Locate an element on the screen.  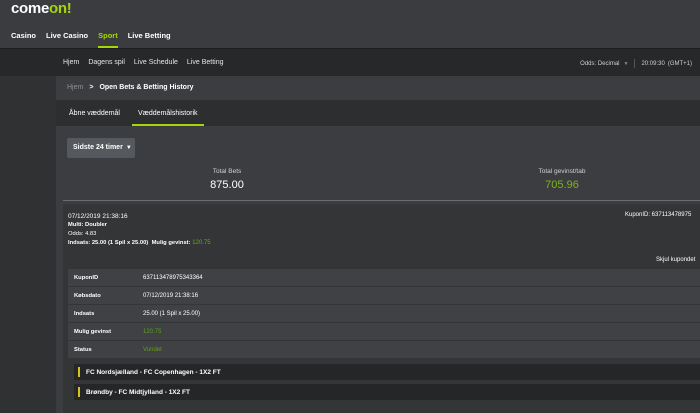
detail-value: 07/12/2019 21:38:16 is located at coordinates (171, 296).